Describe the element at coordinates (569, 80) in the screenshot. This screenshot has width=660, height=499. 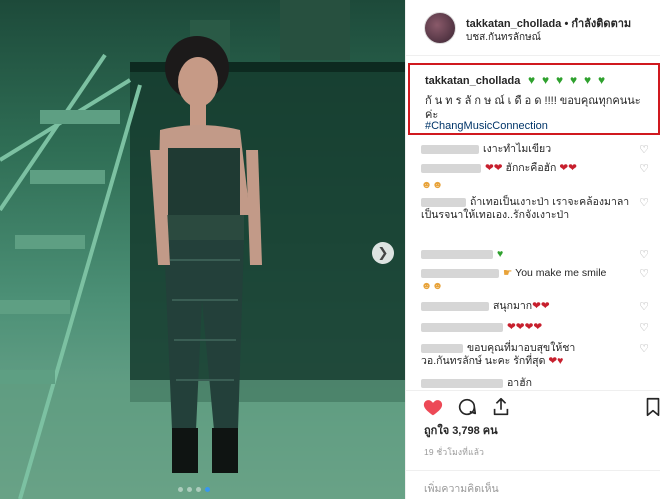
I see `green-hearts: ♥ ♥ ♥ ♥ ♥ ♥` at that location.